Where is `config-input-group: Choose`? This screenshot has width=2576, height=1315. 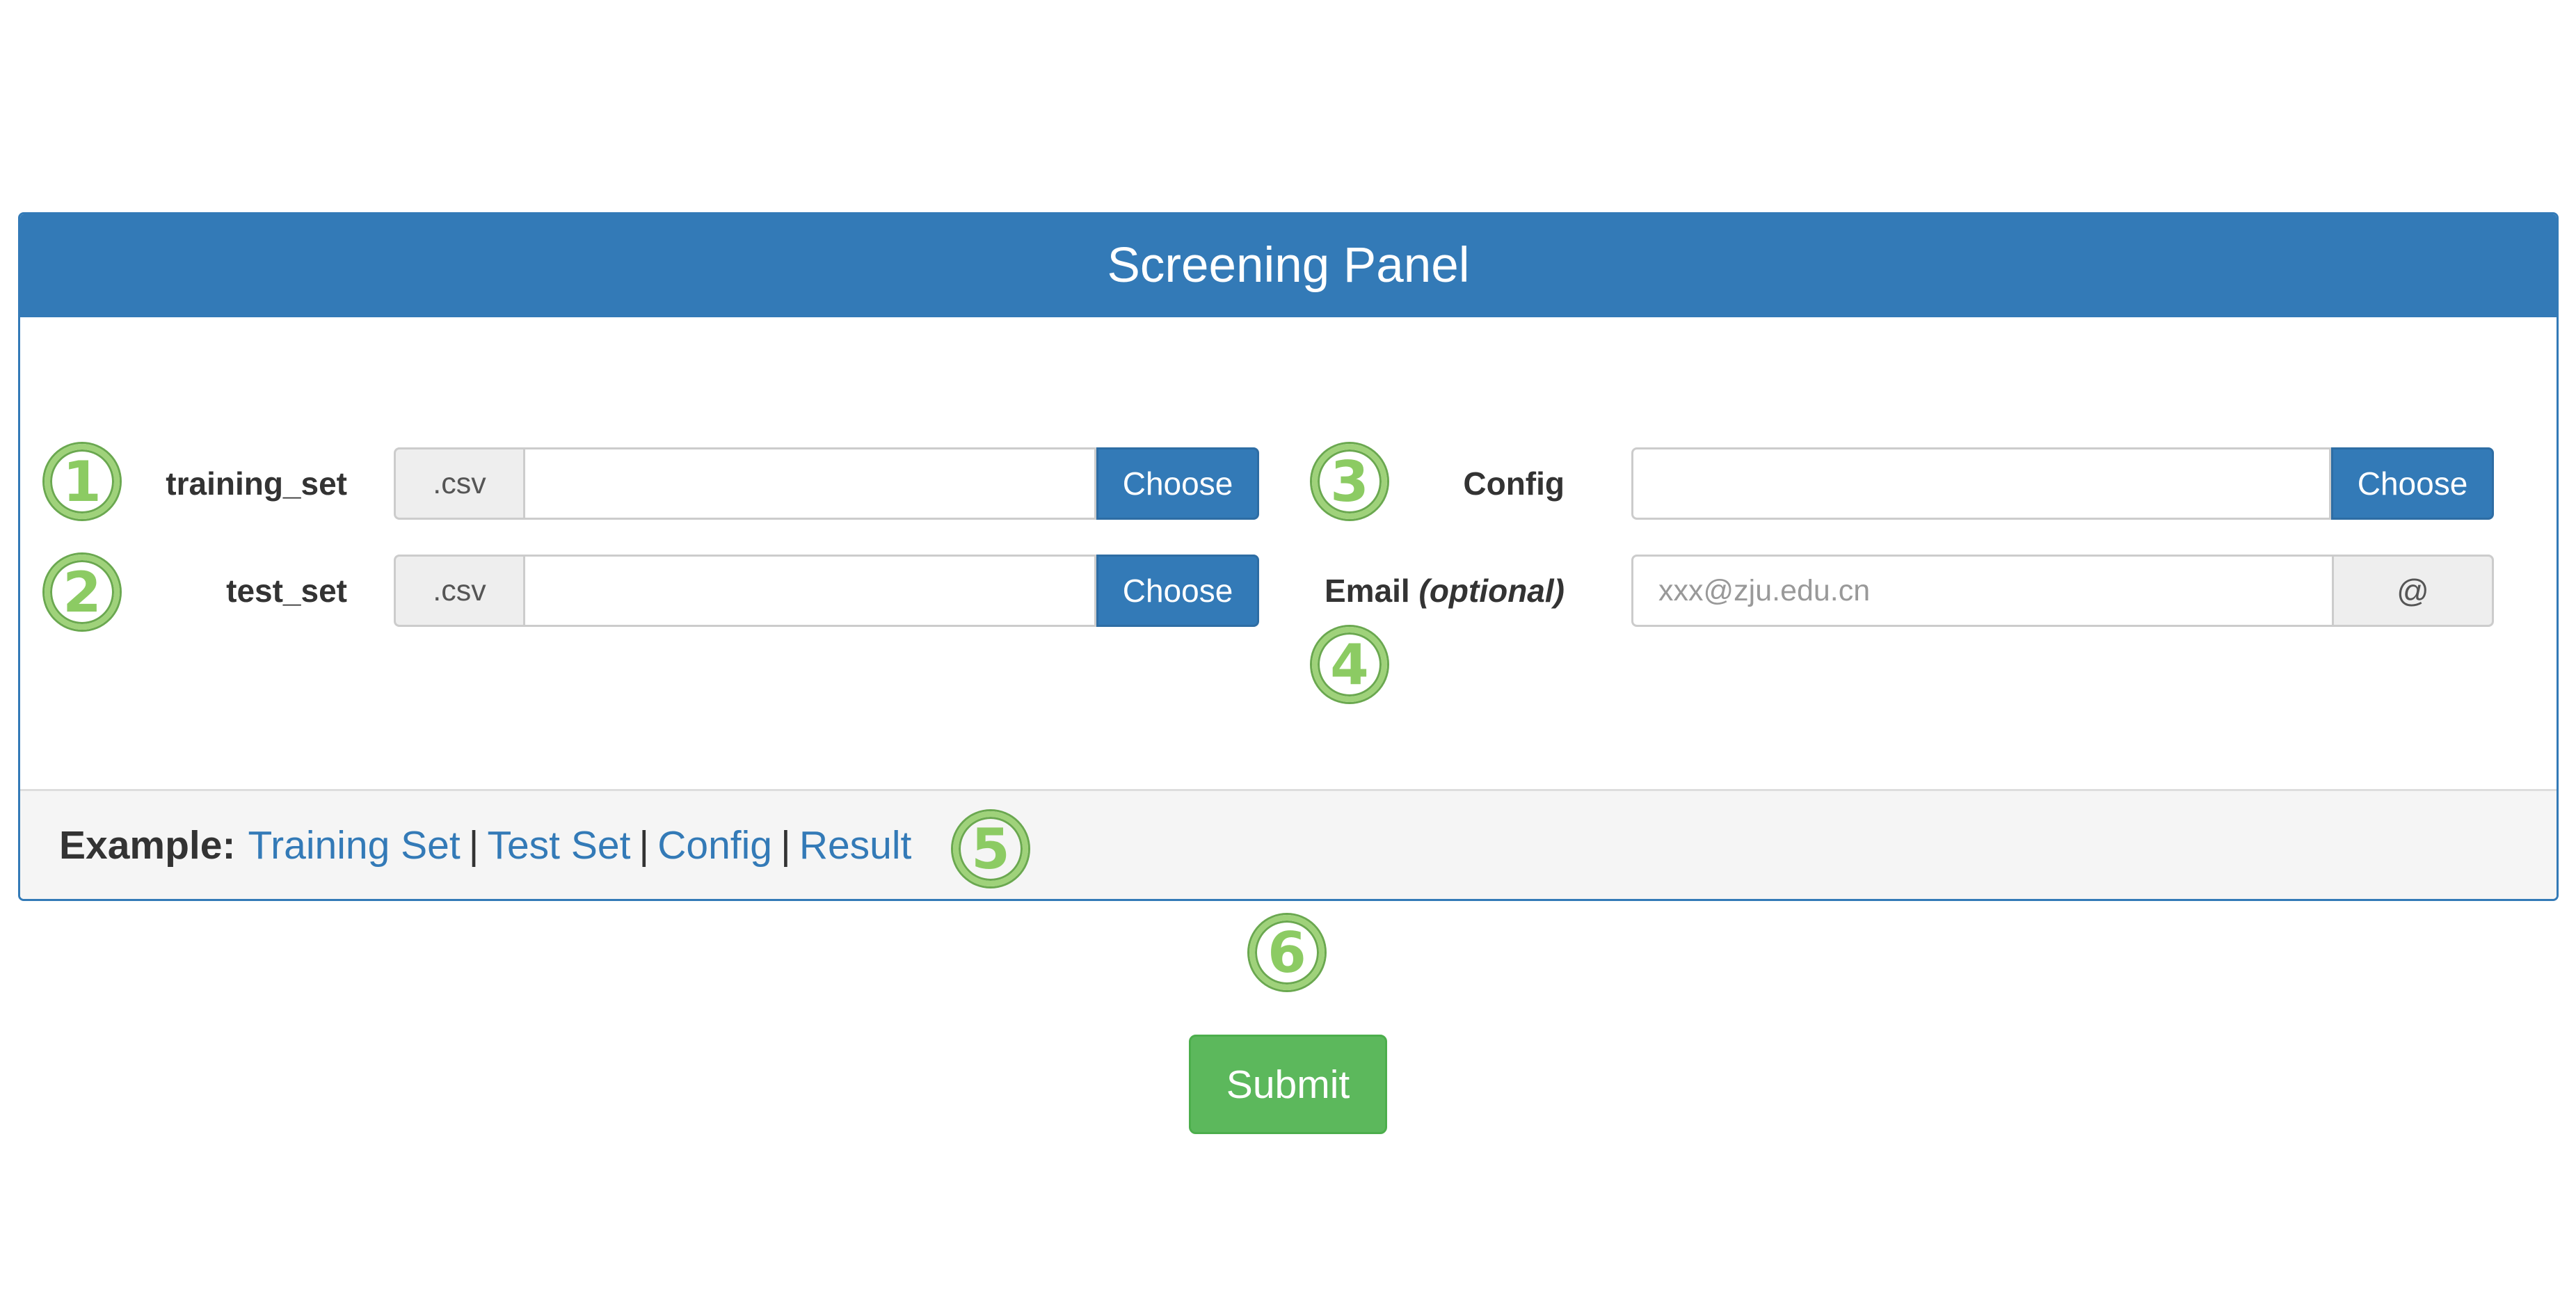
config-input-group: Choose is located at coordinates (2062, 484).